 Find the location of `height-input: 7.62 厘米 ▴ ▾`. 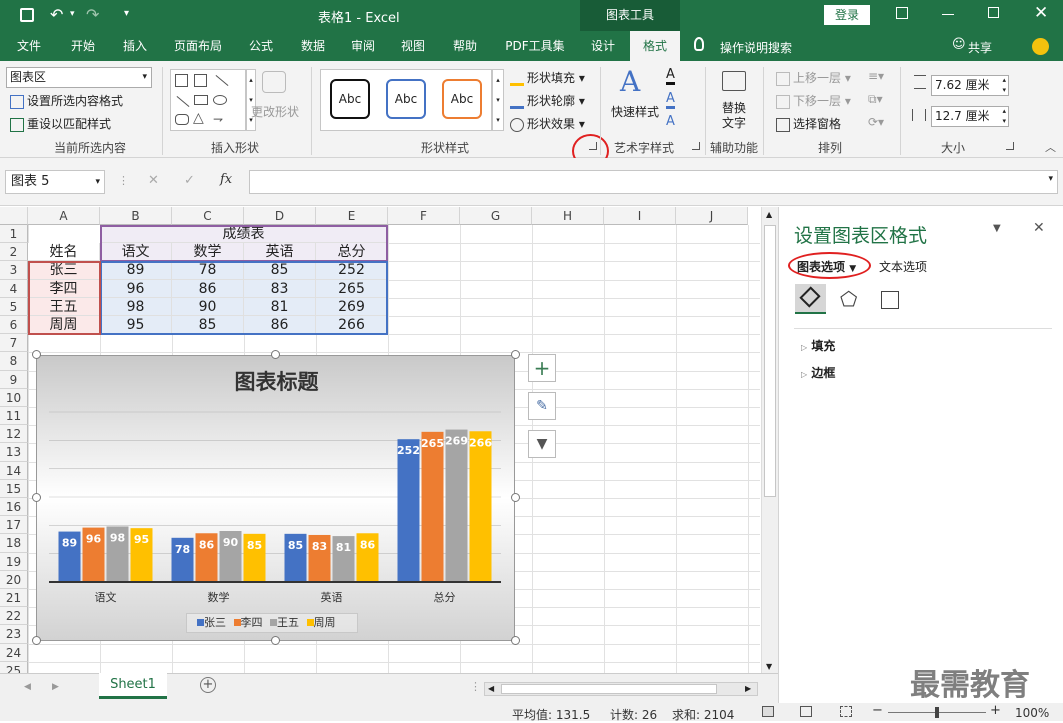

height-input: 7.62 厘米 ▴ ▾ is located at coordinates (970, 85).